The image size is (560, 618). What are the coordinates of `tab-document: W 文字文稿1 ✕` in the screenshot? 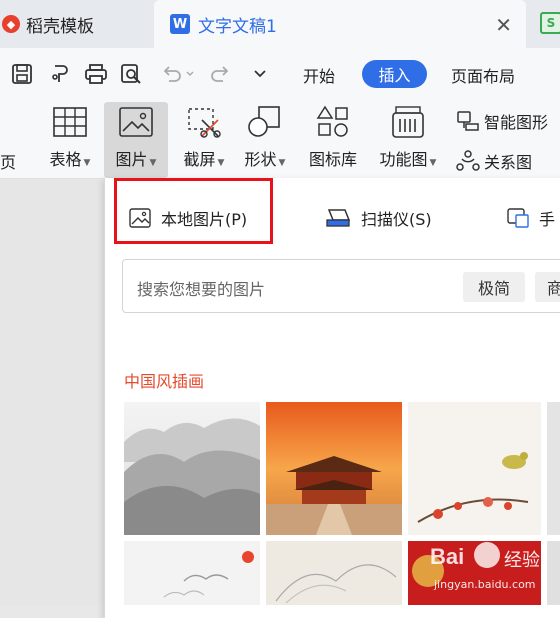 It's located at (340, 24).